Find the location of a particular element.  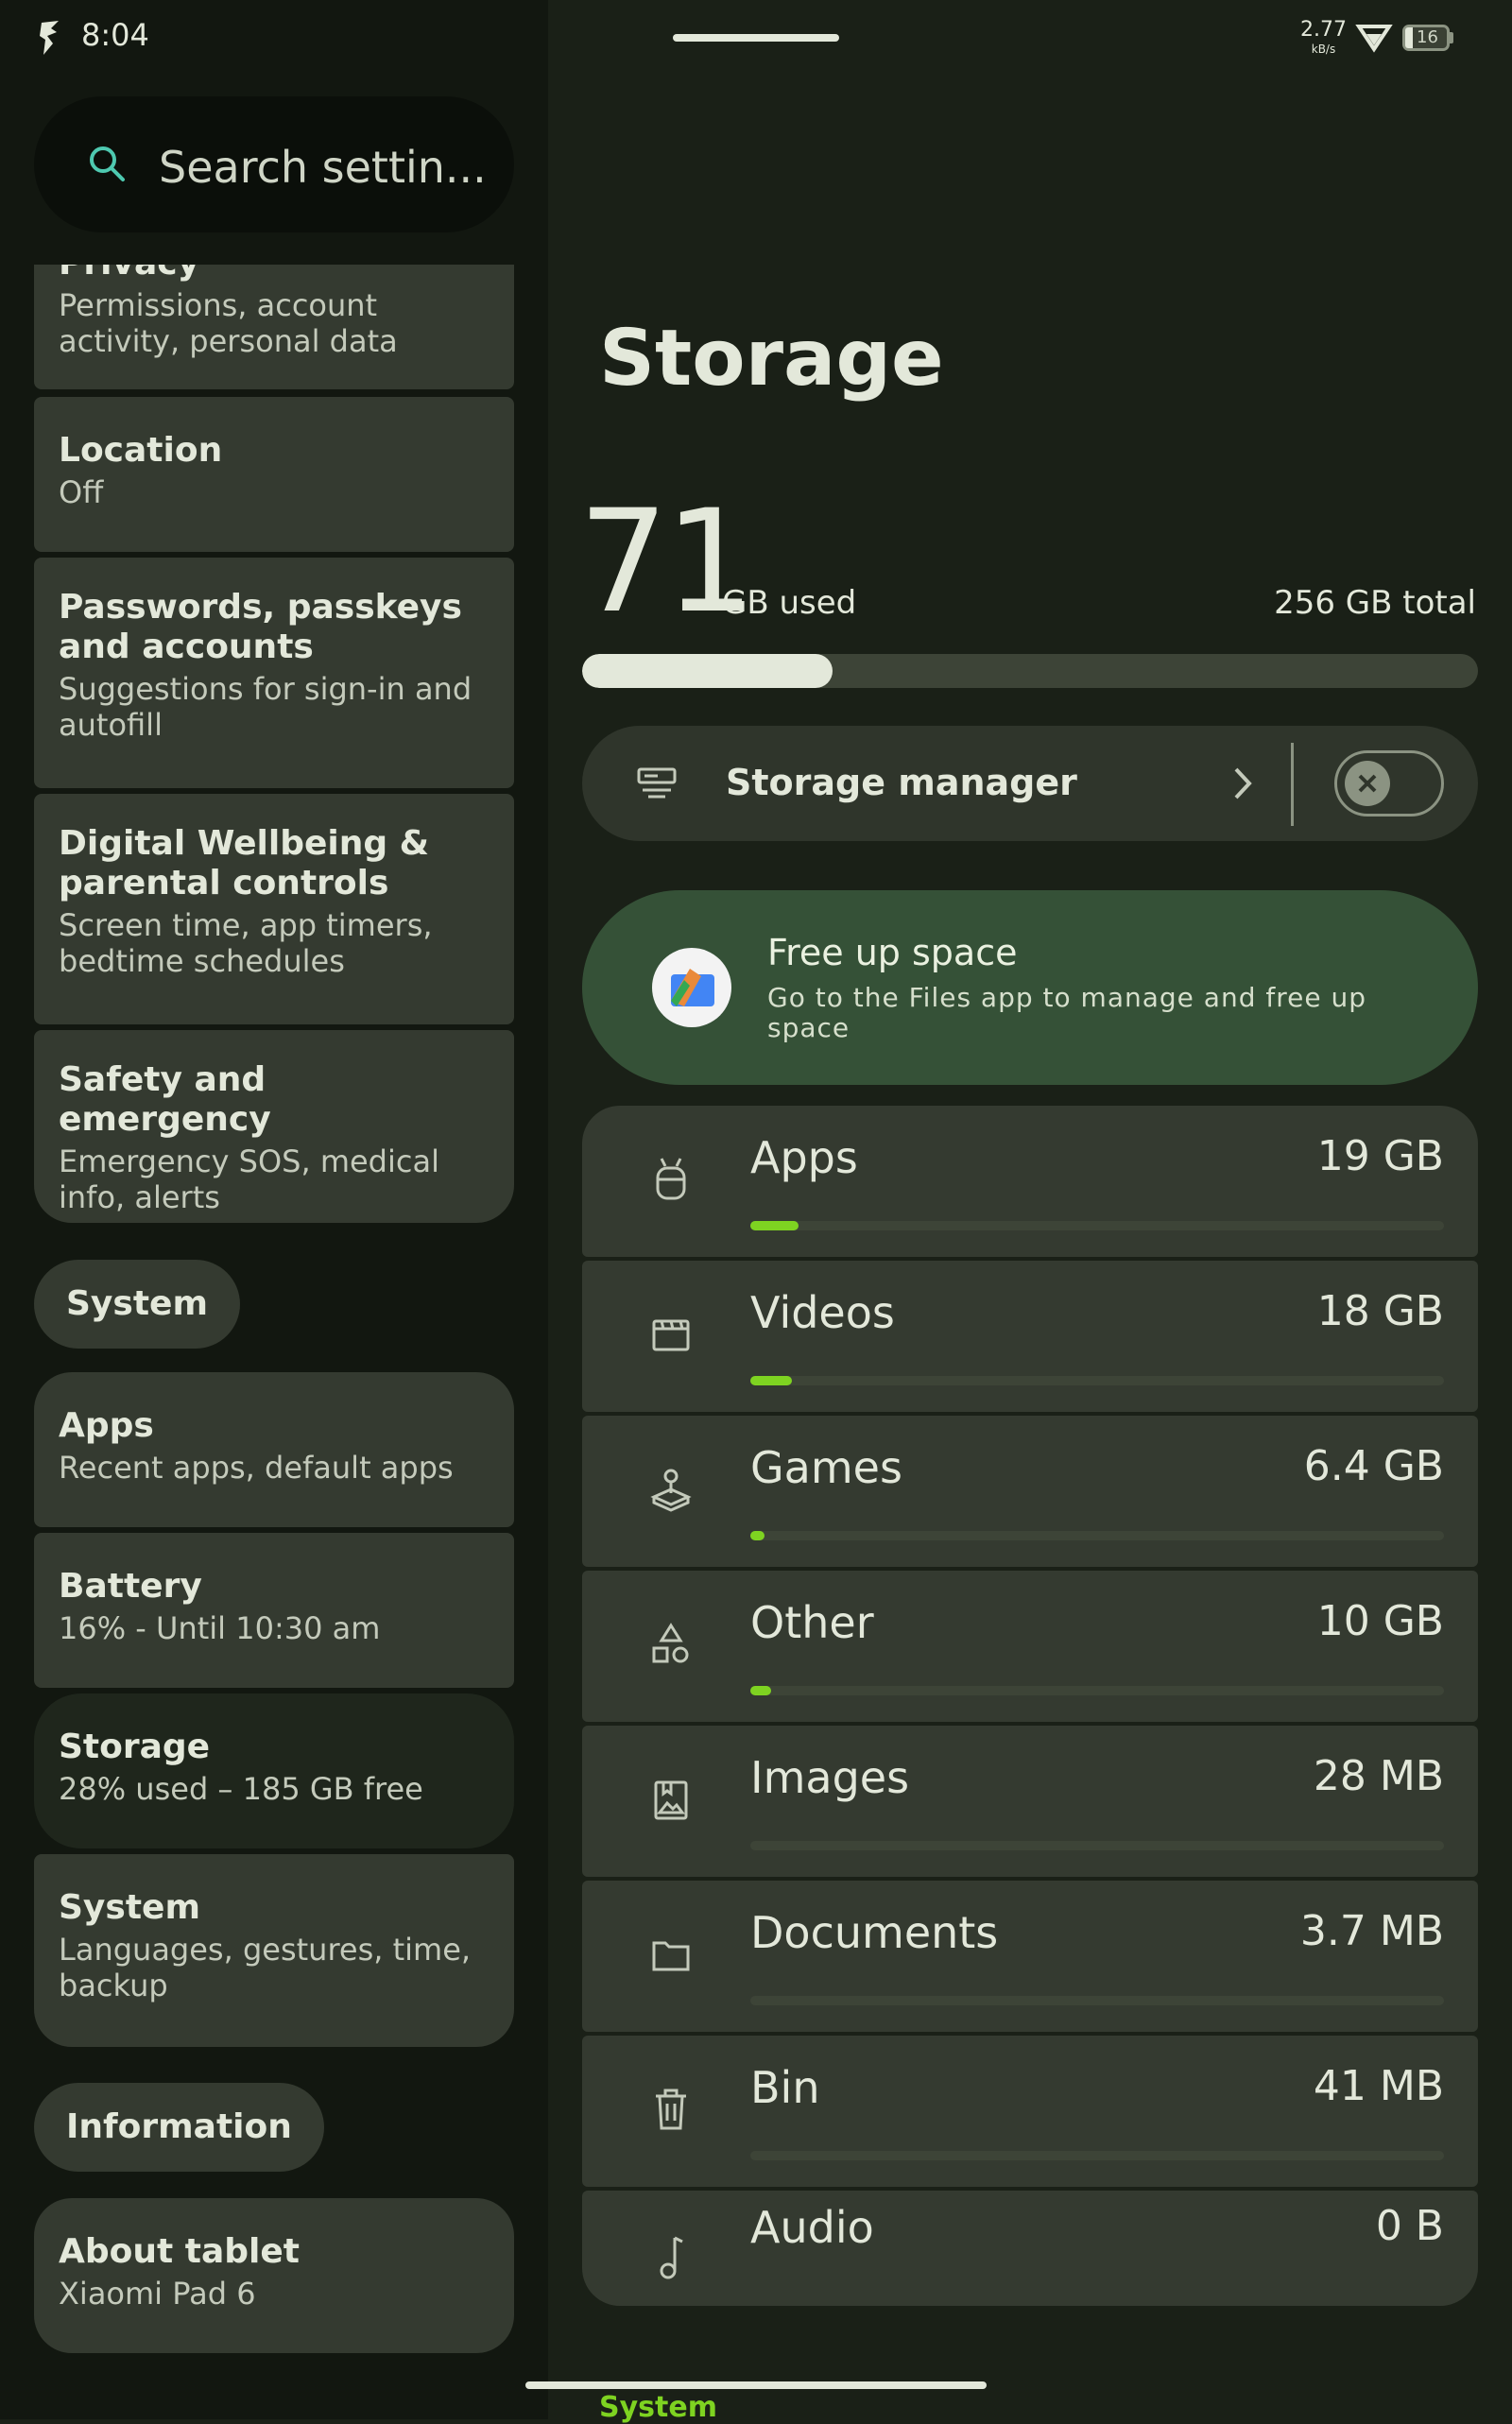

sidebar-item-subtitle: 16% - Until 10:30 am is located at coordinates (220, 1628).